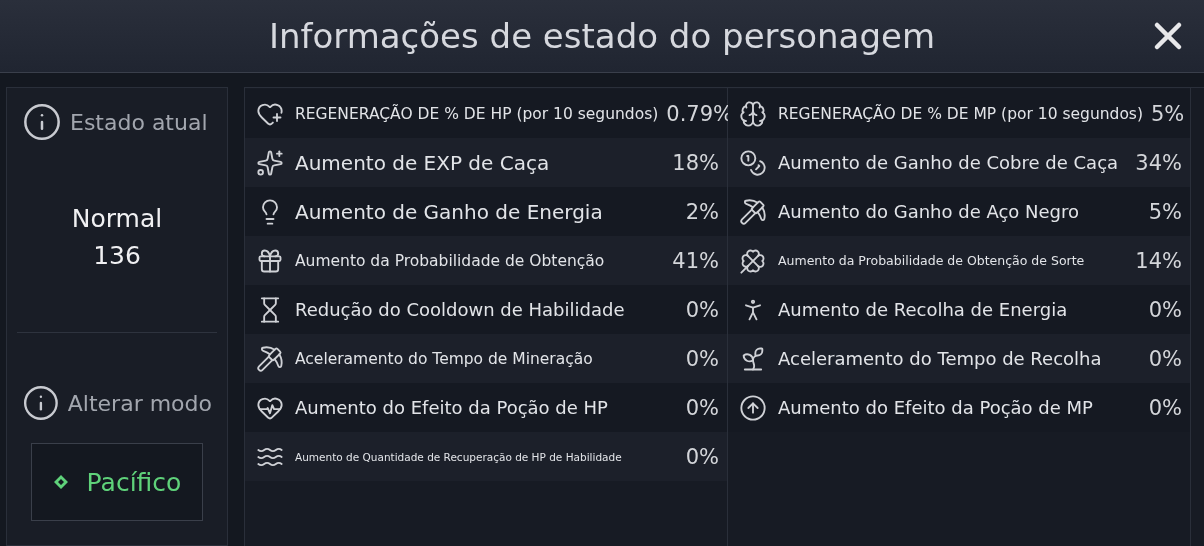  Describe the element at coordinates (117, 218) in the screenshot. I see `state-name: Normal` at that location.